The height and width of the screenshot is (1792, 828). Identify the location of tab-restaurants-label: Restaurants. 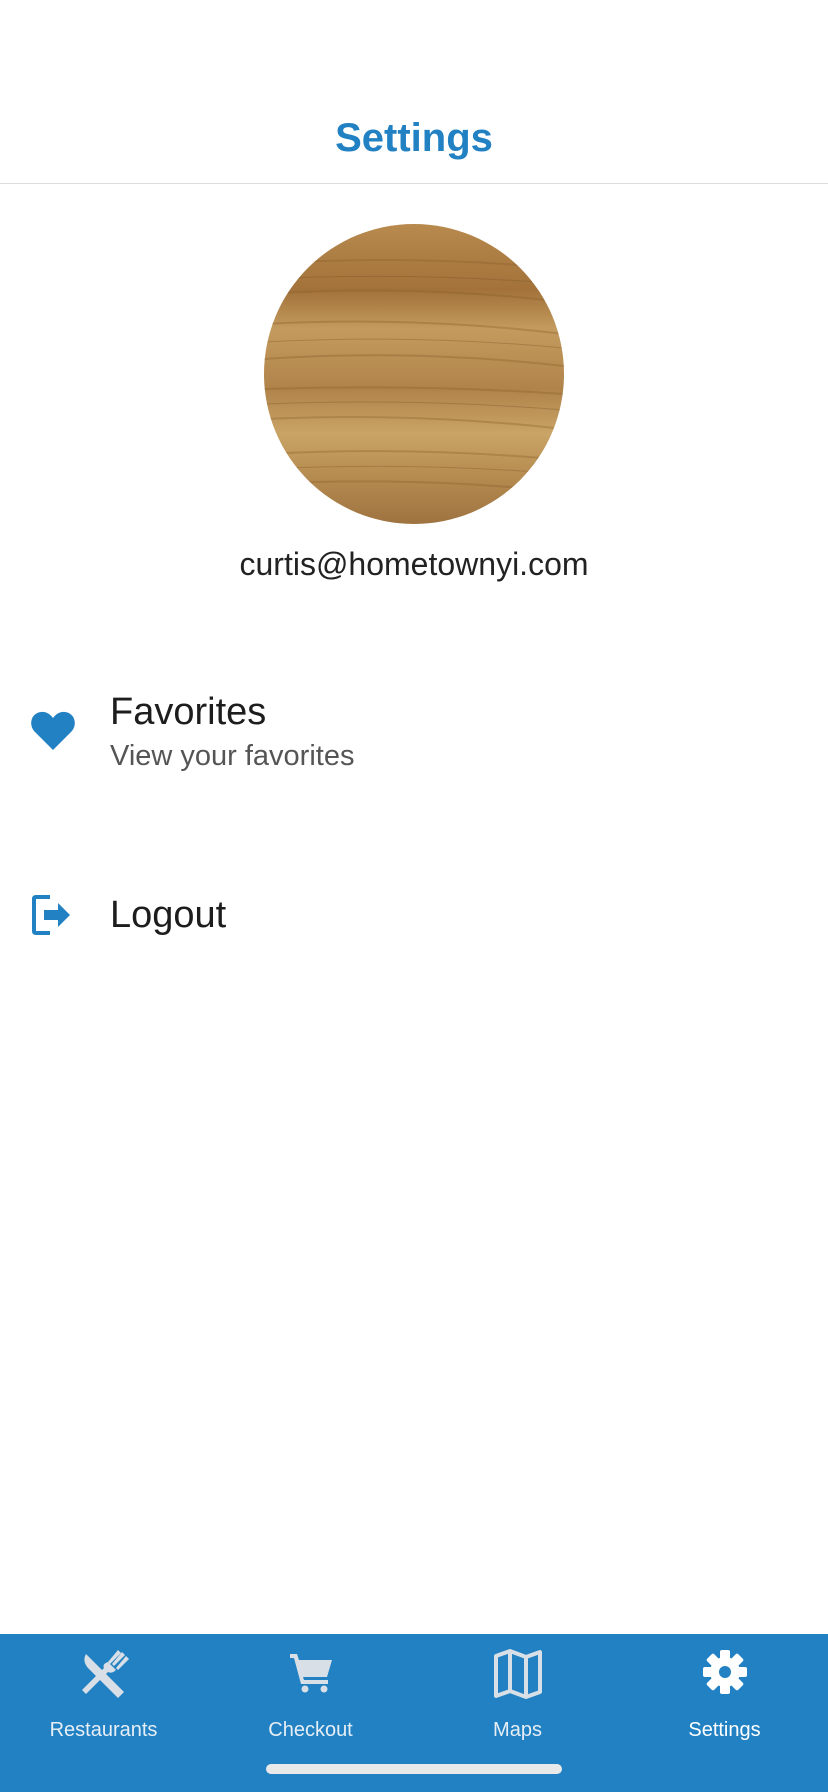
(103, 1730).